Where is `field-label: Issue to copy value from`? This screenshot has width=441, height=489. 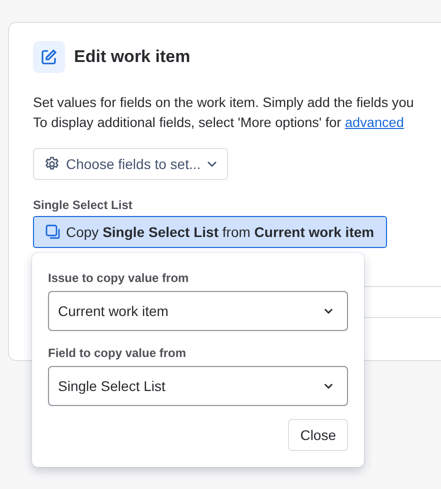 field-label: Issue to copy value from is located at coordinates (119, 278).